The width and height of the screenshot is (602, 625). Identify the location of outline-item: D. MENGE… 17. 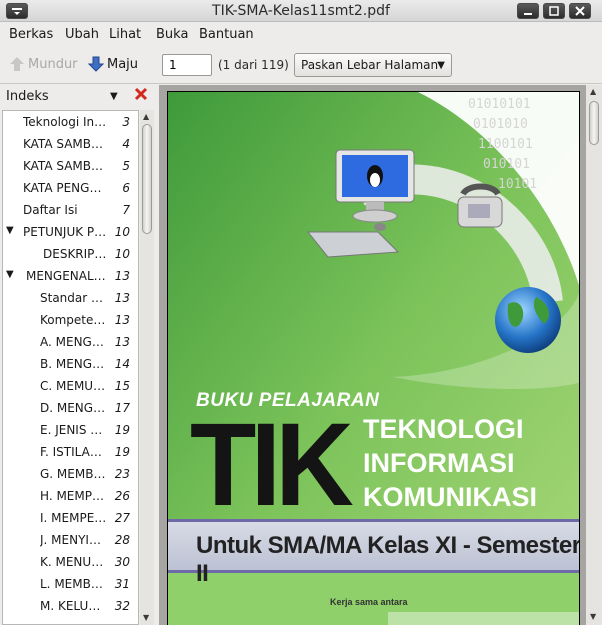
(70, 409).